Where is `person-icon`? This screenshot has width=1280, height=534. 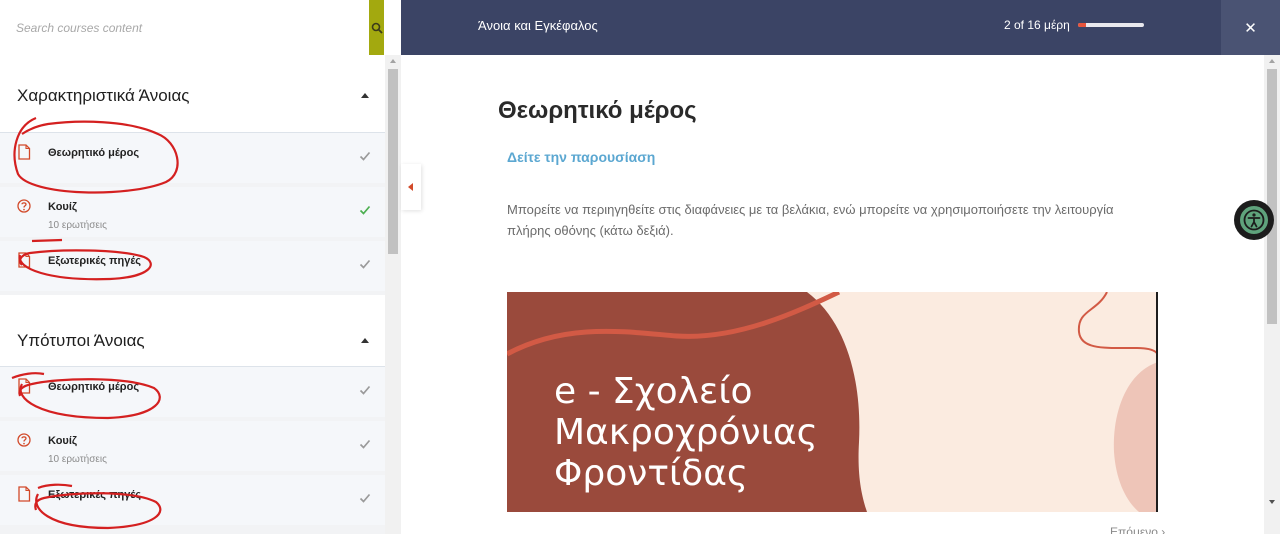 person-icon is located at coordinates (1254, 220).